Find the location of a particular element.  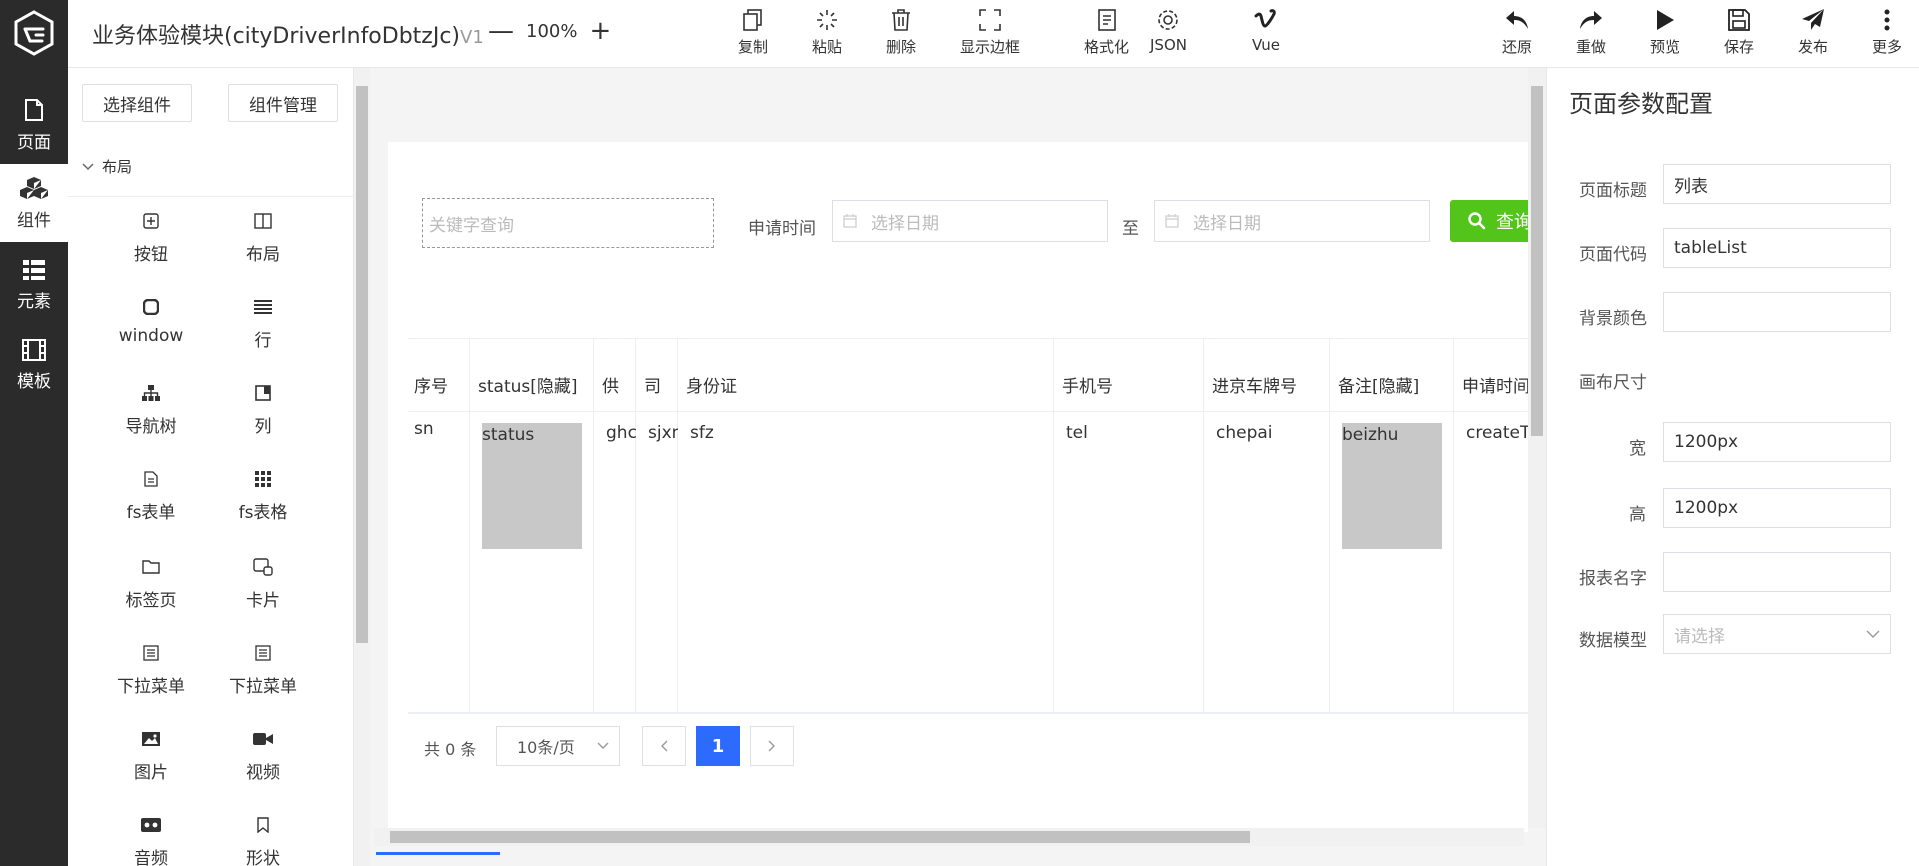

select-component-button: 选择组件 is located at coordinates (137, 103).